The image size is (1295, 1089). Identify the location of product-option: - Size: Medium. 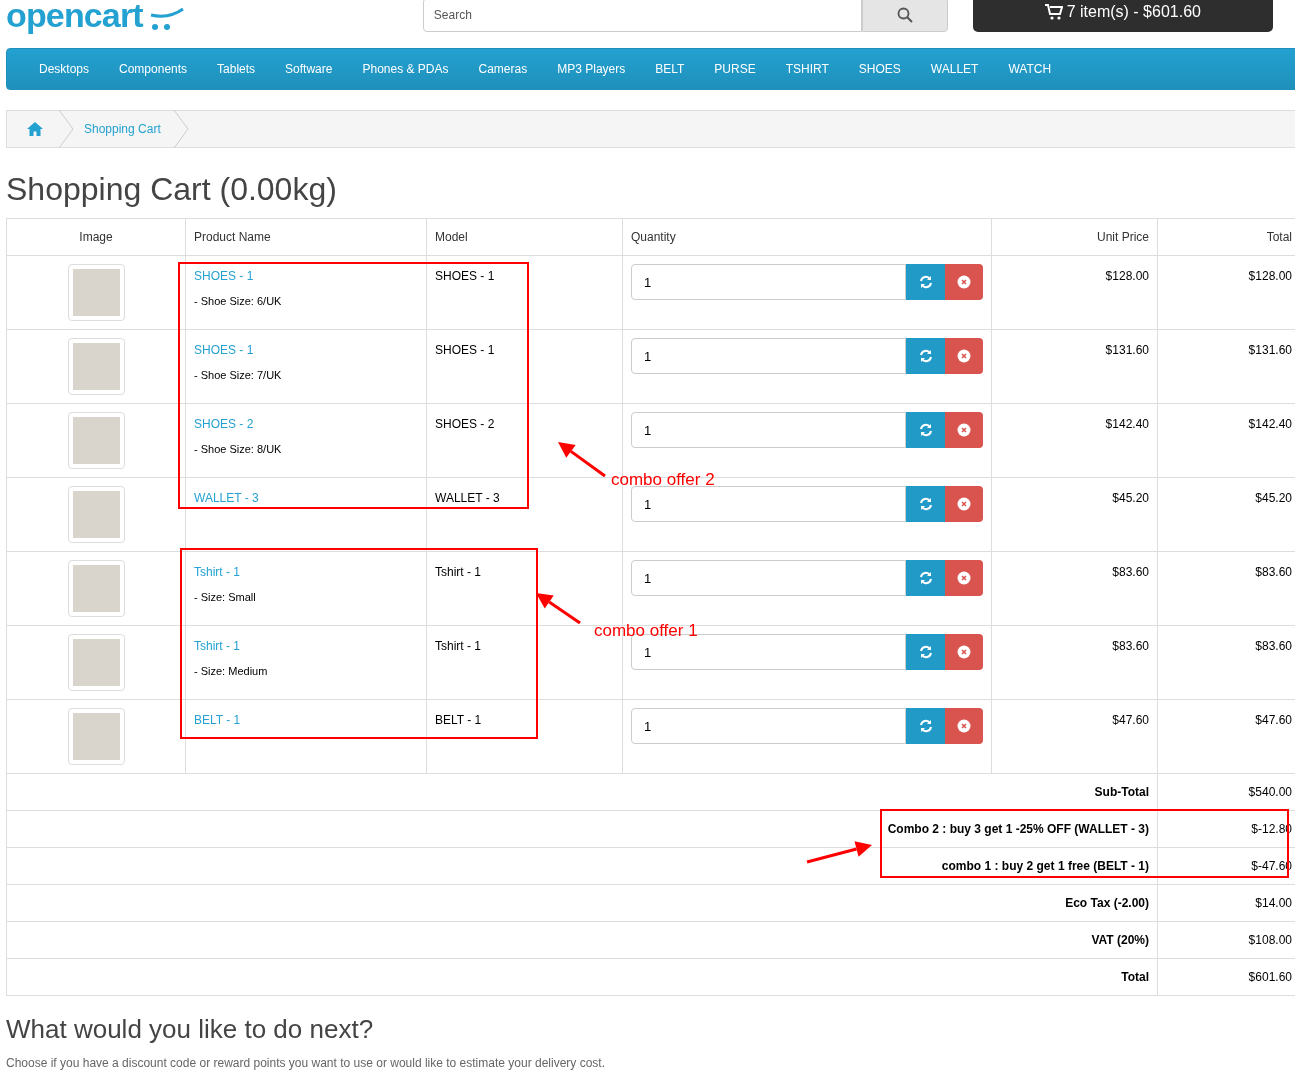
(306, 671).